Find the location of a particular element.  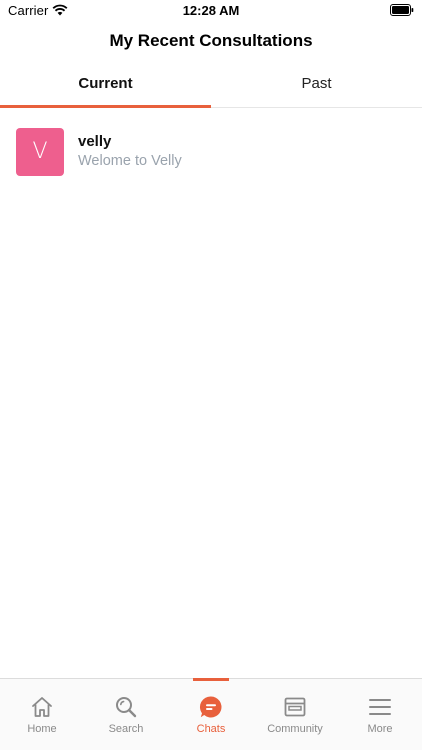

tab-search-label: Search is located at coordinates (126, 729).